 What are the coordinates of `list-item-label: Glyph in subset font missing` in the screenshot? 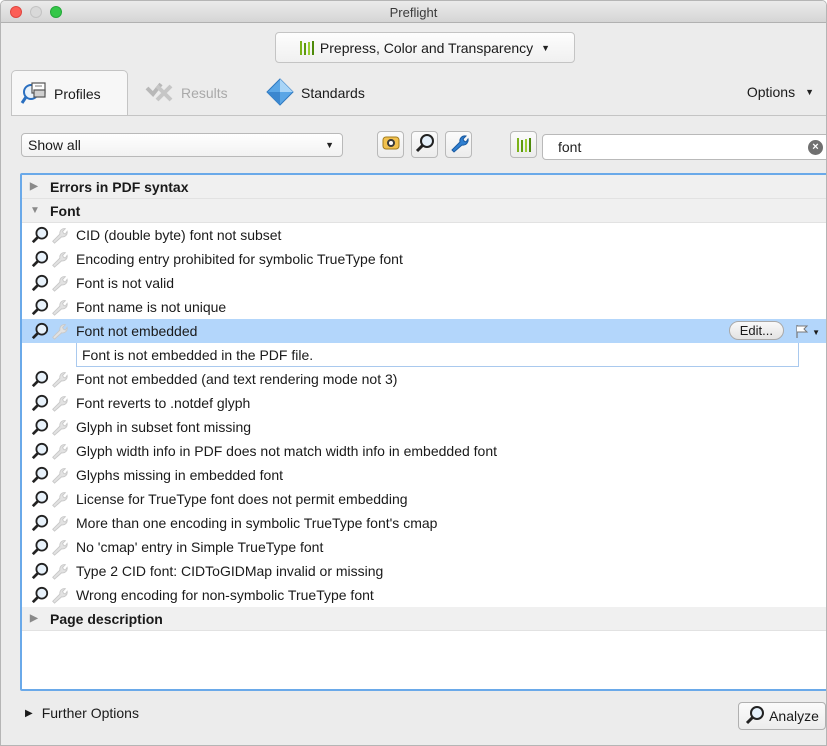 It's located at (164, 427).